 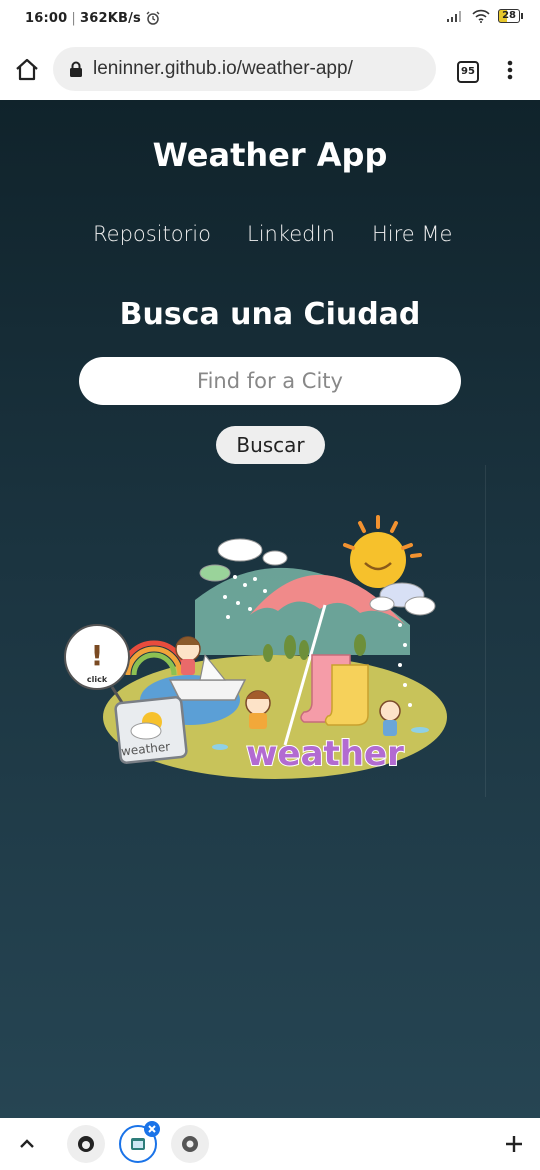 I want to click on status-right: 28, so click(x=484, y=16).